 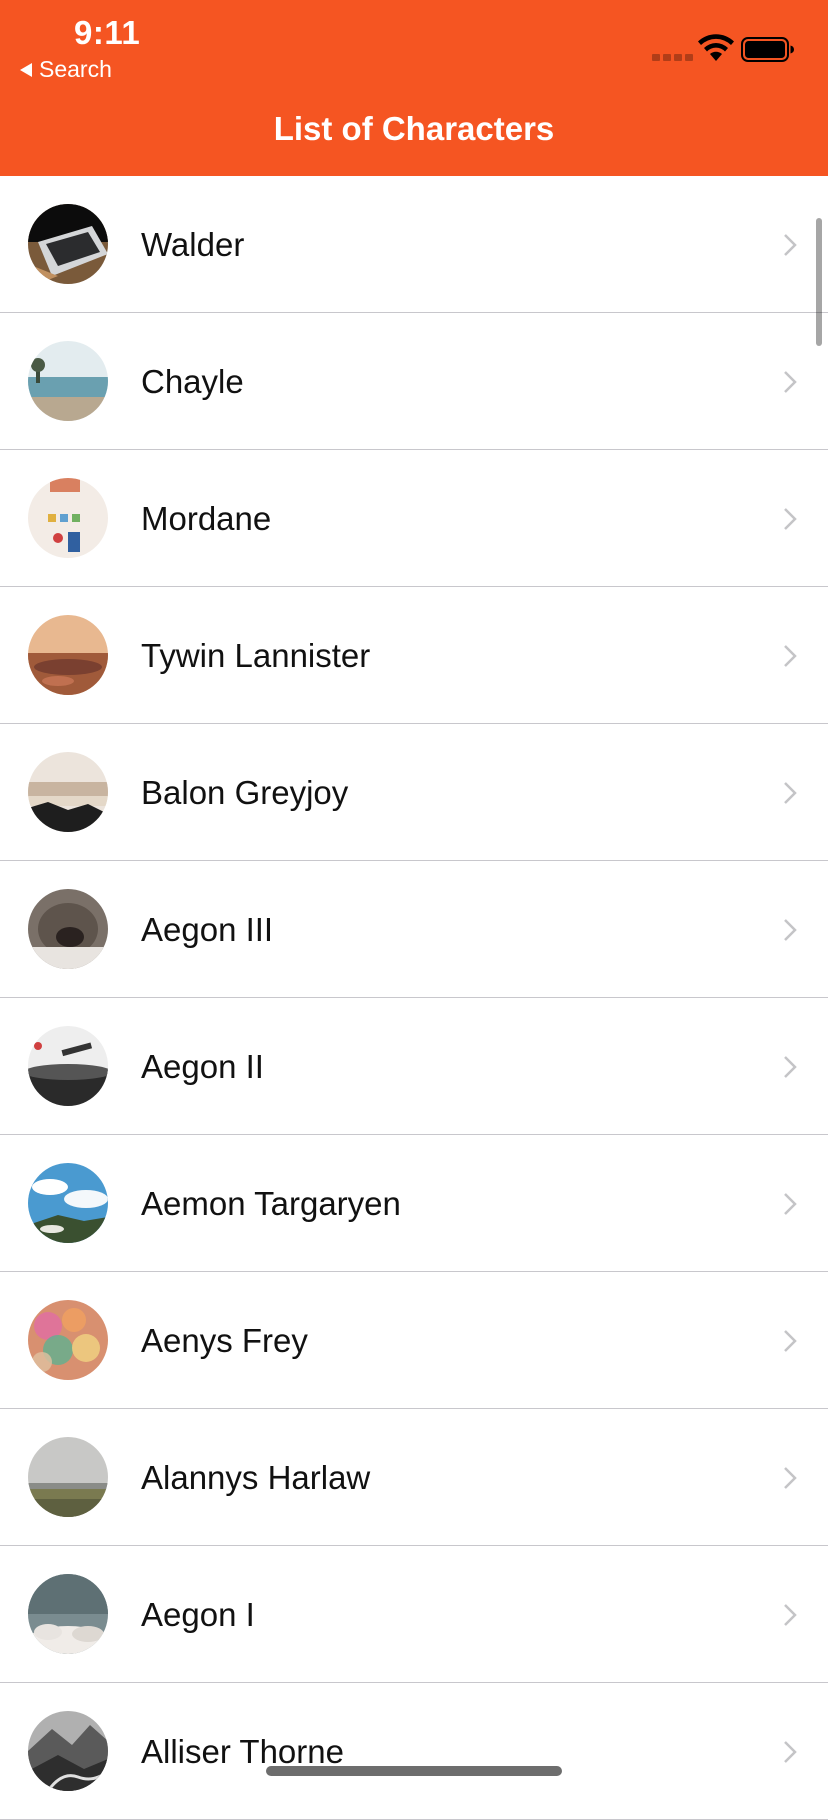 What do you see at coordinates (207, 929) in the screenshot?
I see `character-name: Aegon III` at bounding box center [207, 929].